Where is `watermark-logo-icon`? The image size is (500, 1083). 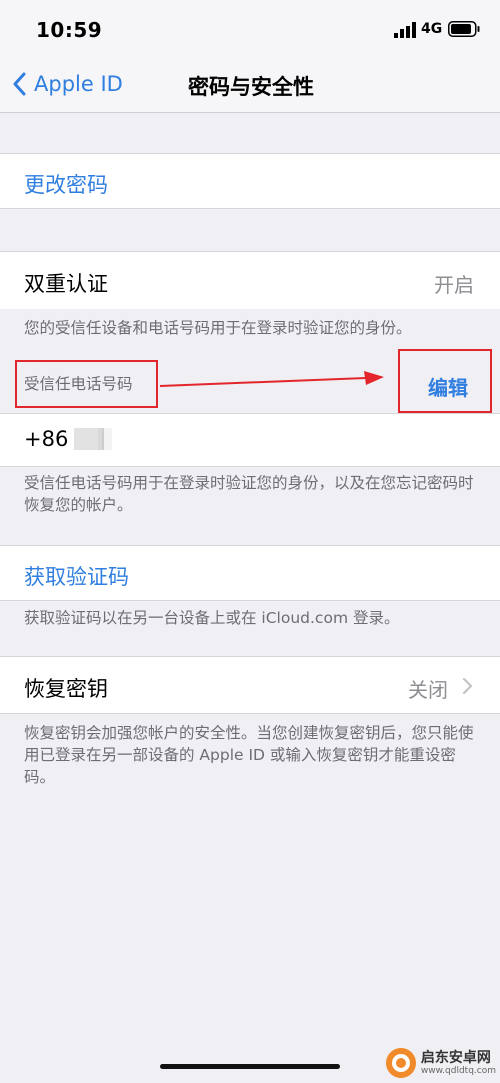
watermark-logo-icon is located at coordinates (400, 1063).